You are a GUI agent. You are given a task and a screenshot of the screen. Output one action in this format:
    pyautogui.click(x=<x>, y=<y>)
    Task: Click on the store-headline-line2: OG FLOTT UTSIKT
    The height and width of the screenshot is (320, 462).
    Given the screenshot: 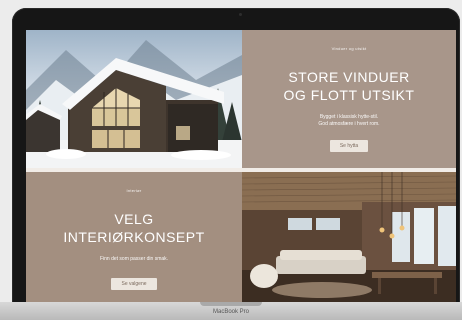 What is the action you would take?
    pyautogui.click(x=349, y=95)
    